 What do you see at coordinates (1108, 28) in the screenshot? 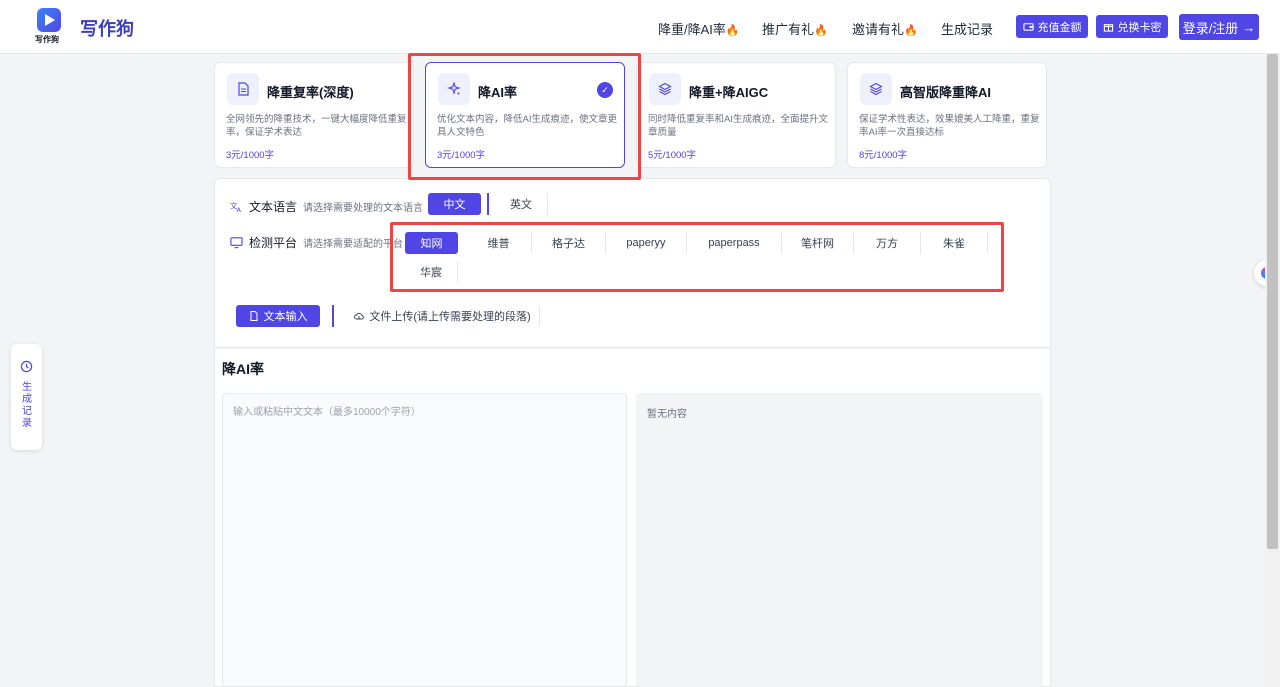
I see `gift-icon` at bounding box center [1108, 28].